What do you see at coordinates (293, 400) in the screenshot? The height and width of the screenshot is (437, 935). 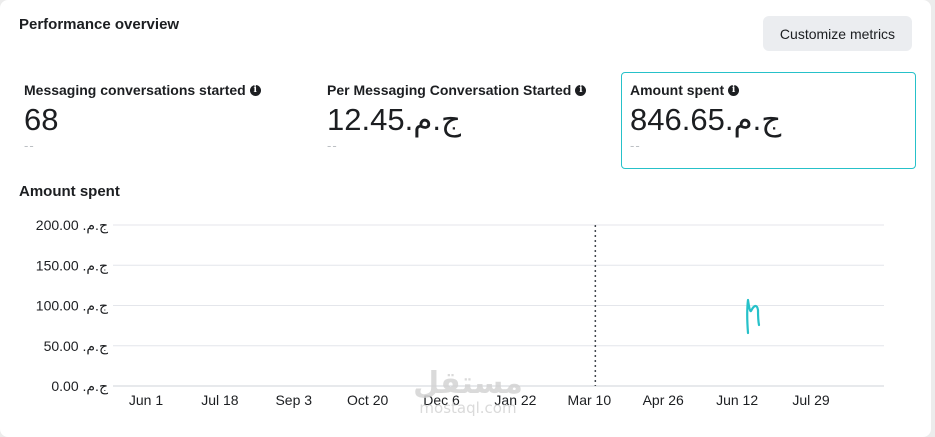 I see `x-tick-label: Sep 3` at bounding box center [293, 400].